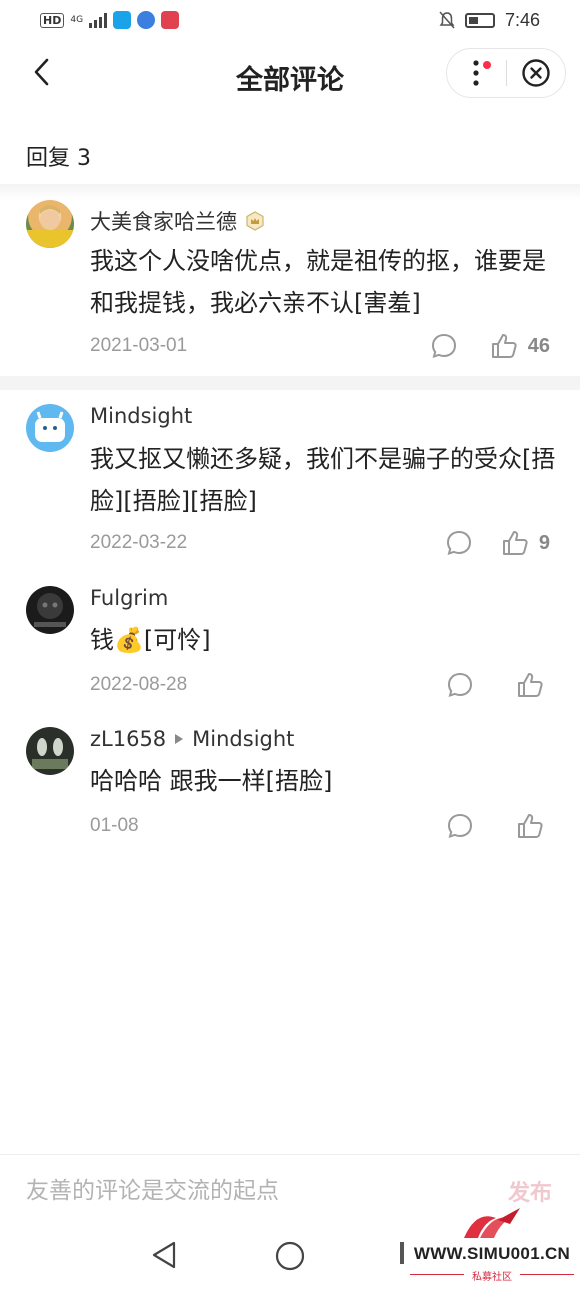  I want to click on close-circle-icon, so click(536, 73).